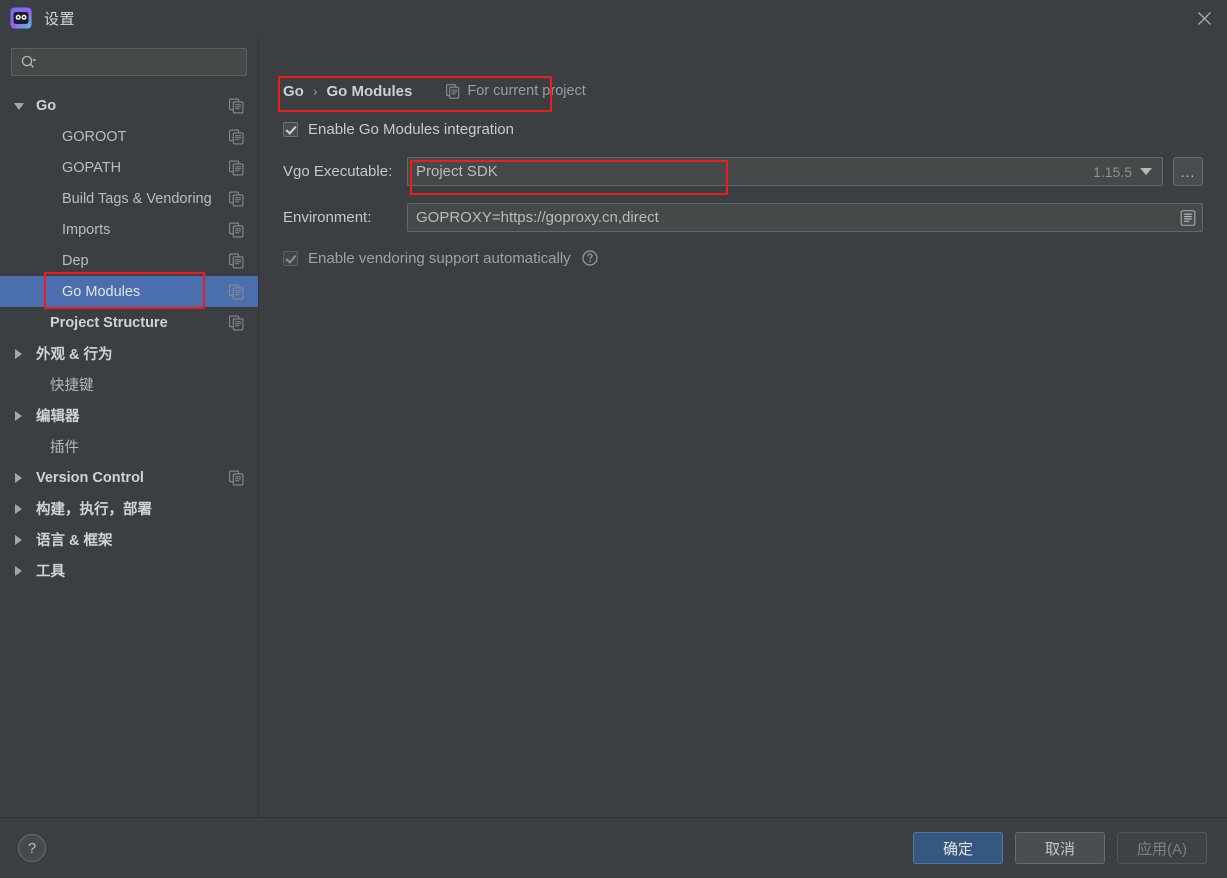  I want to click on environment-value: GOPROXY=https://goproxy.cn,direct, so click(537, 217).